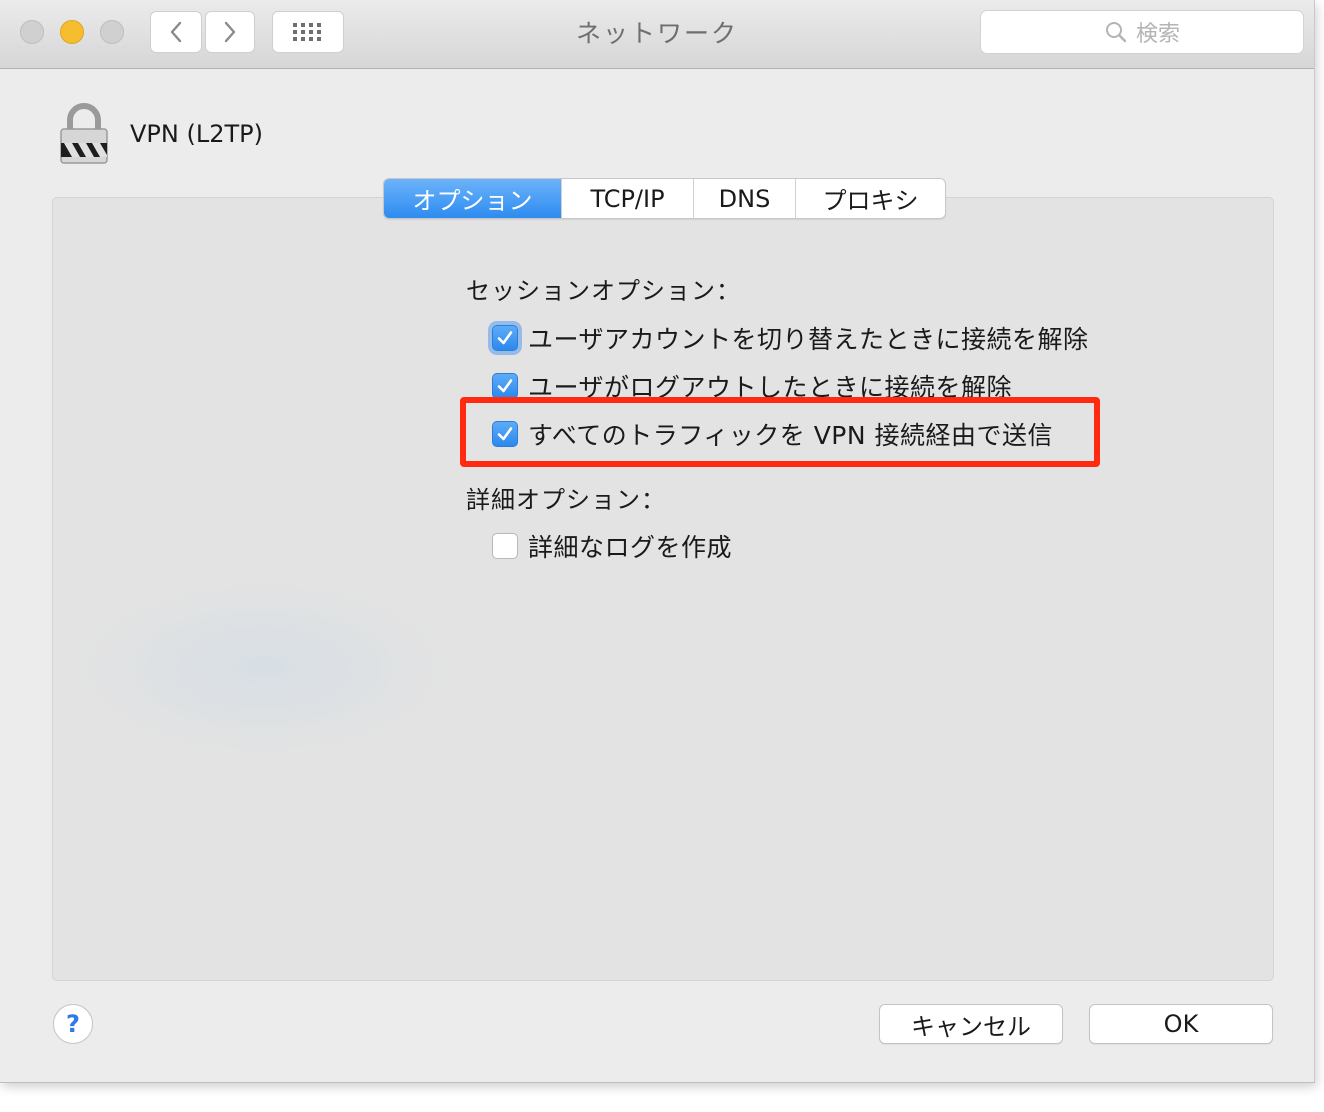 This screenshot has height=1112, width=1324. What do you see at coordinates (744, 198) in the screenshot?
I see `tab-dns: DNS` at bounding box center [744, 198].